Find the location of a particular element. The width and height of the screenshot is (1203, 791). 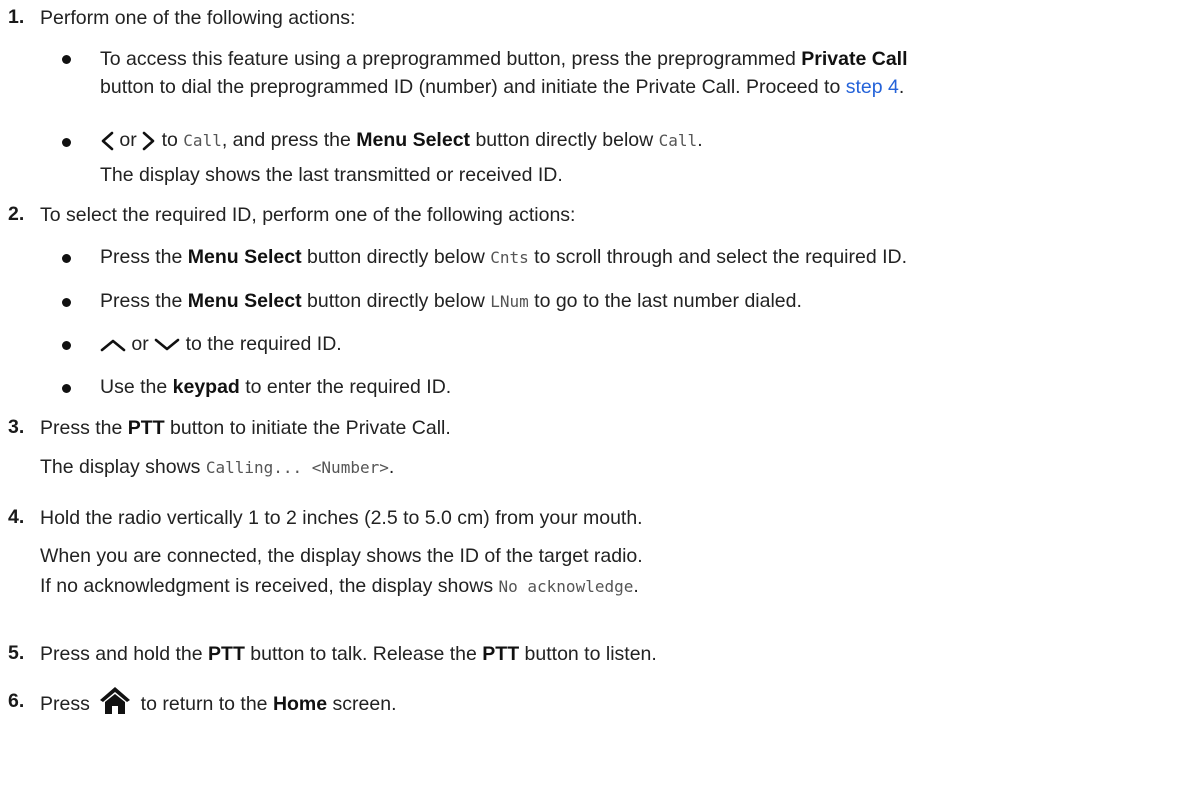

text: The display shows is located at coordinates (123, 467).